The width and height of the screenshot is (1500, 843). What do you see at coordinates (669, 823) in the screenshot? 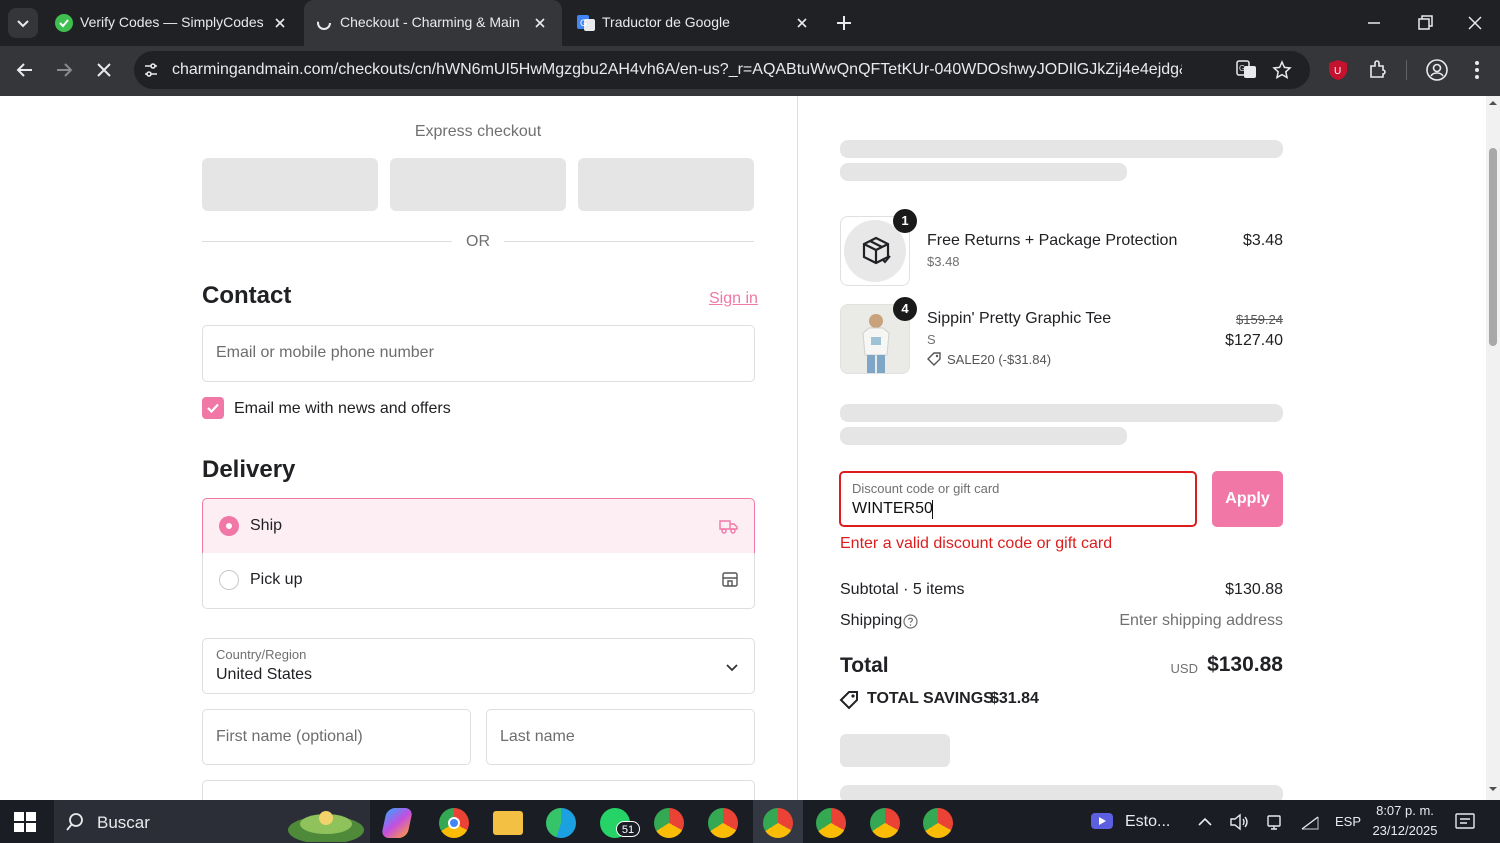
I see `chrome-profile-1-icon` at bounding box center [669, 823].